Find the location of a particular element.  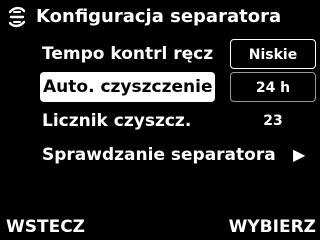

menu-item-label: Sprawdzanie separatora is located at coordinates (159, 155).